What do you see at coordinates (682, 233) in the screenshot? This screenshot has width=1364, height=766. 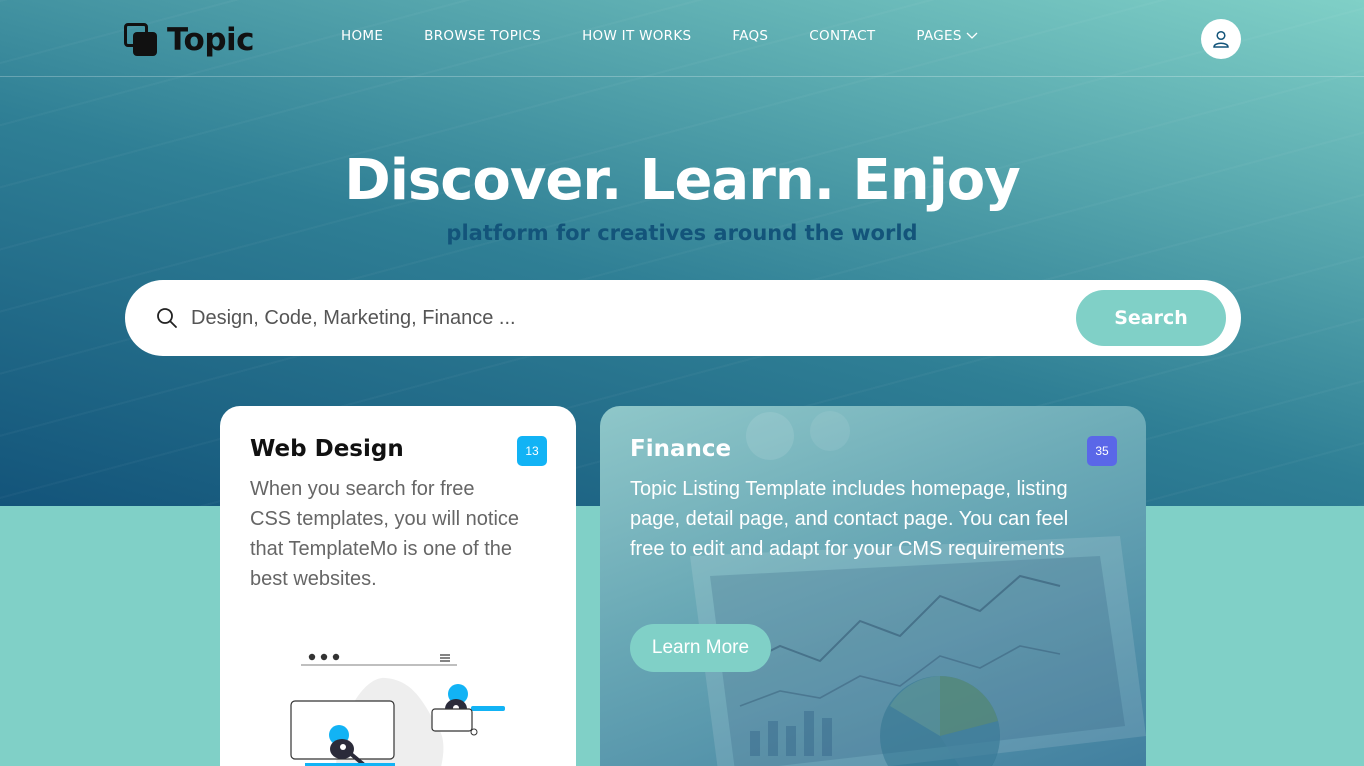 I see `hero-subtitle: platform for creatives around the world` at bounding box center [682, 233].